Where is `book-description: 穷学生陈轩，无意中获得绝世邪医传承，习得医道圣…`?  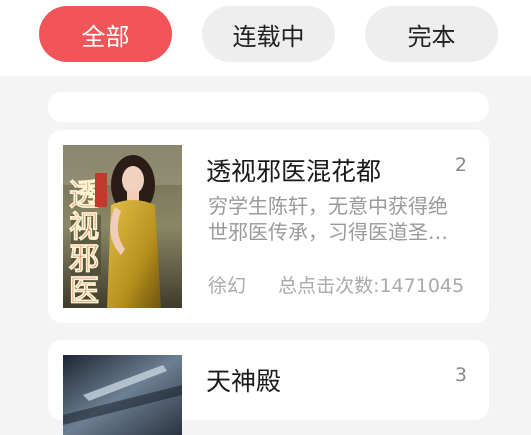
book-description: 穷学生陈轩，无意中获得绝世邪医传承，习得医道圣… is located at coordinates (328, 219).